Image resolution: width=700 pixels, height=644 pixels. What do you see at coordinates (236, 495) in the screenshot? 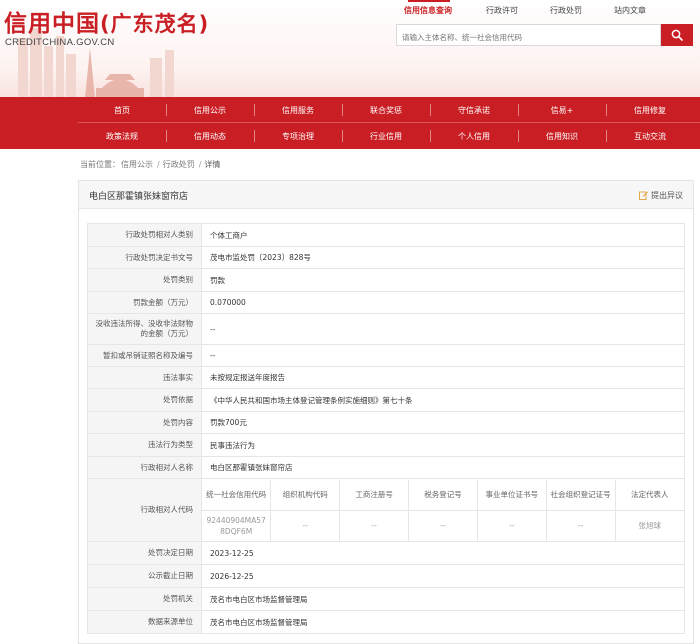
I see `code-header: 统一社会信用代码` at bounding box center [236, 495].